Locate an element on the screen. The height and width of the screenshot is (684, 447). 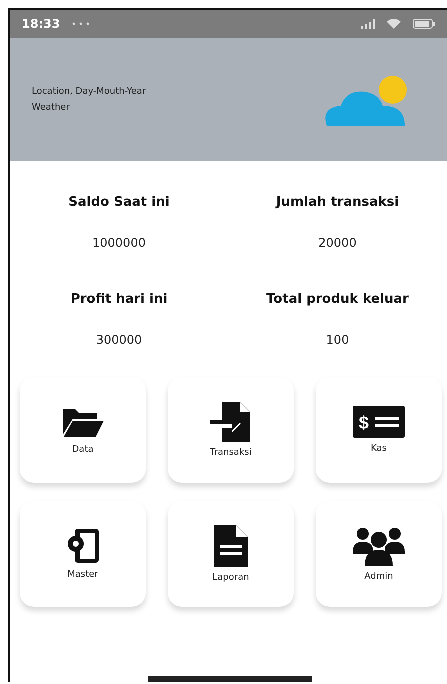
home-indicator is located at coordinates (230, 679).